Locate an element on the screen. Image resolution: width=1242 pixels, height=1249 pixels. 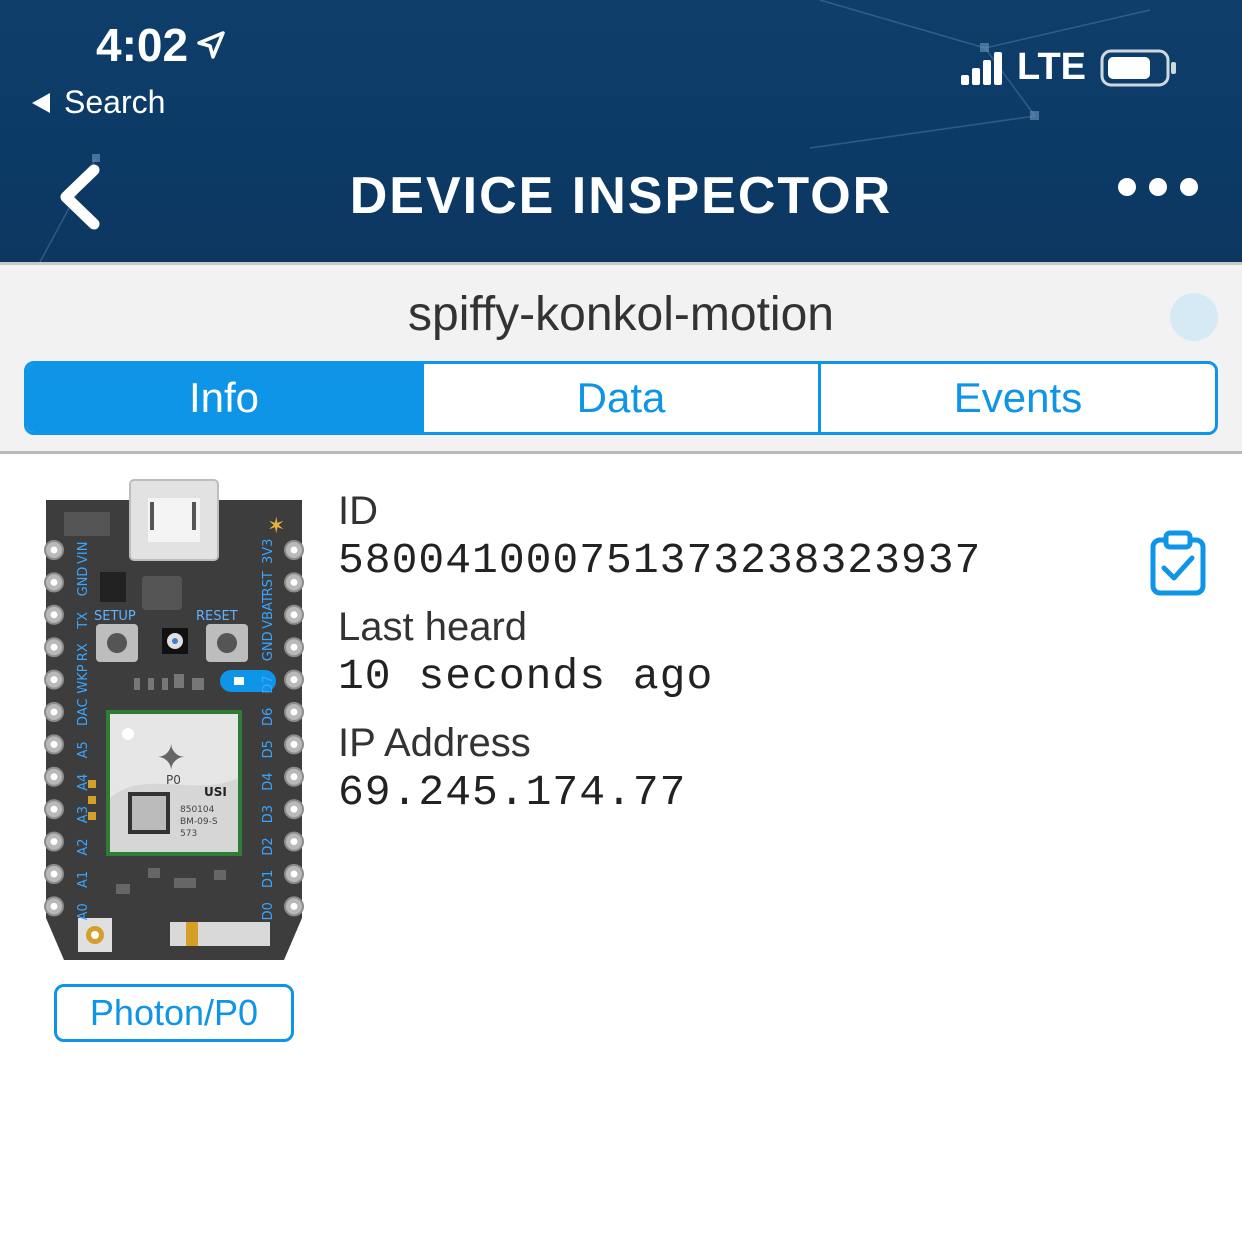
pin-label-left: A3 is located at coordinates (83, 814).